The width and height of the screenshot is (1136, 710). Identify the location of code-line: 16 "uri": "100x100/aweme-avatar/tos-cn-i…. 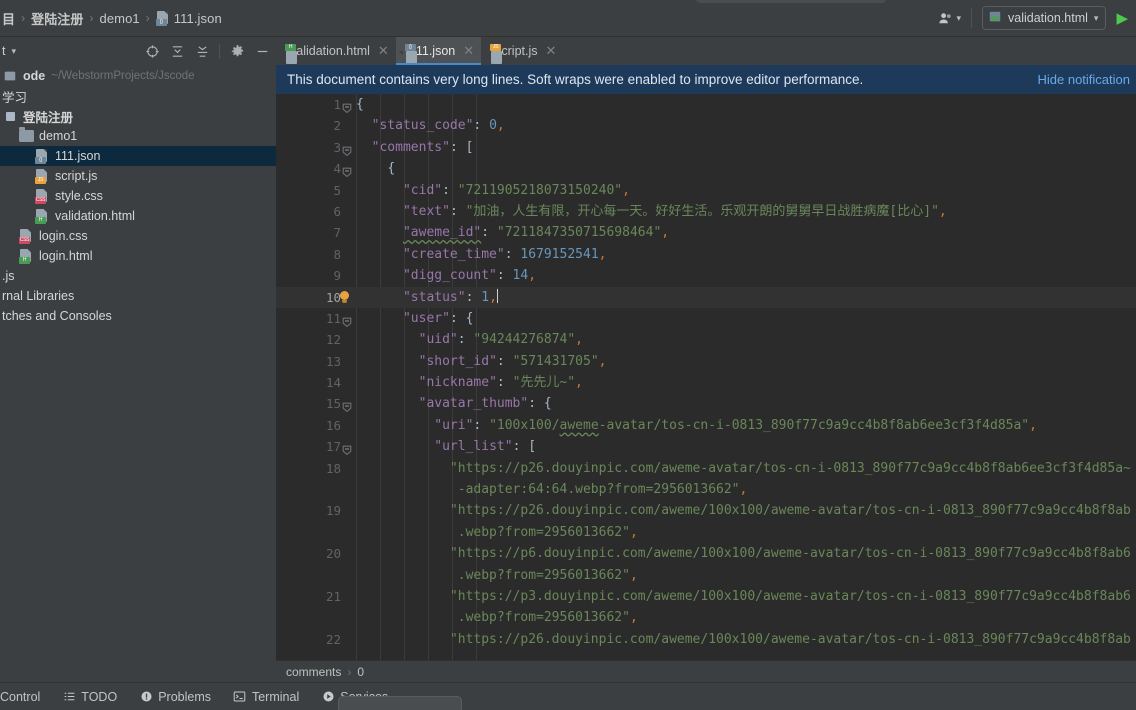
(706, 425).